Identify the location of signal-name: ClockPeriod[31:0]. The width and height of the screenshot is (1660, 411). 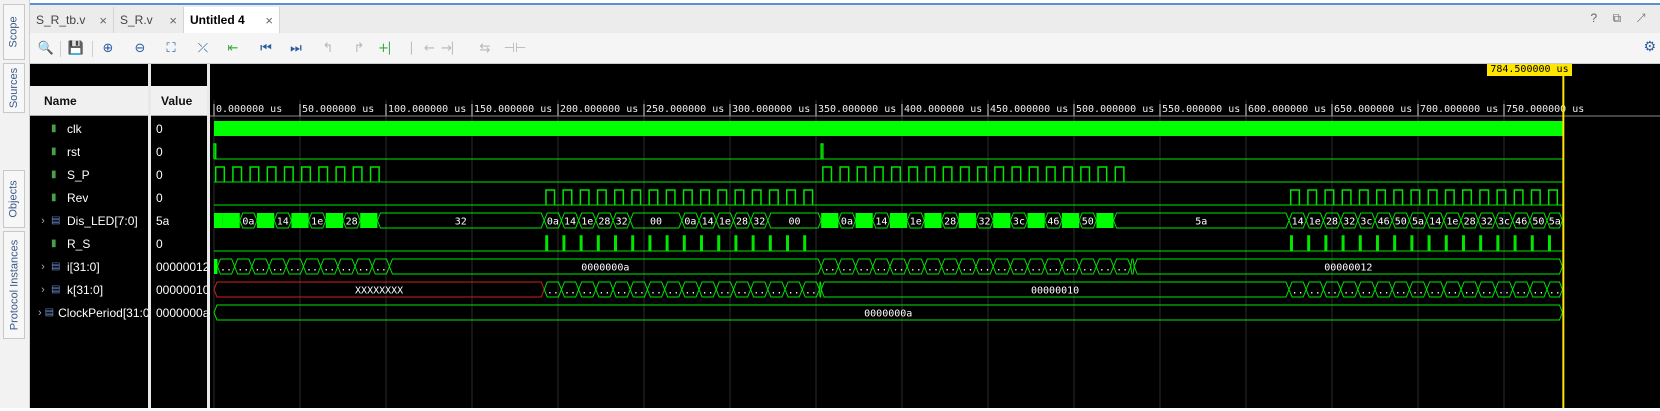
(103, 312).